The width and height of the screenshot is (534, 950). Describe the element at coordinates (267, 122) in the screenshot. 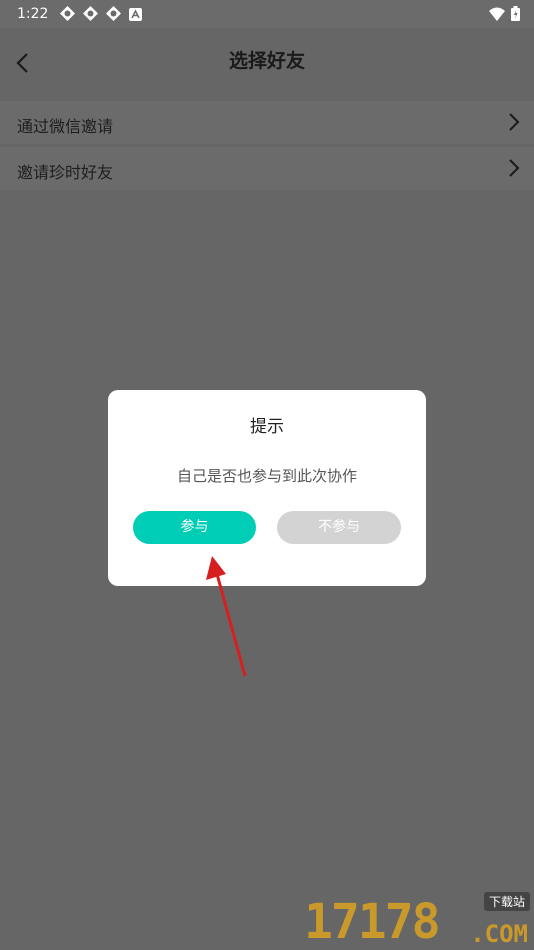

I see `list-item-wechat-invite: 通过微信邀请` at that location.